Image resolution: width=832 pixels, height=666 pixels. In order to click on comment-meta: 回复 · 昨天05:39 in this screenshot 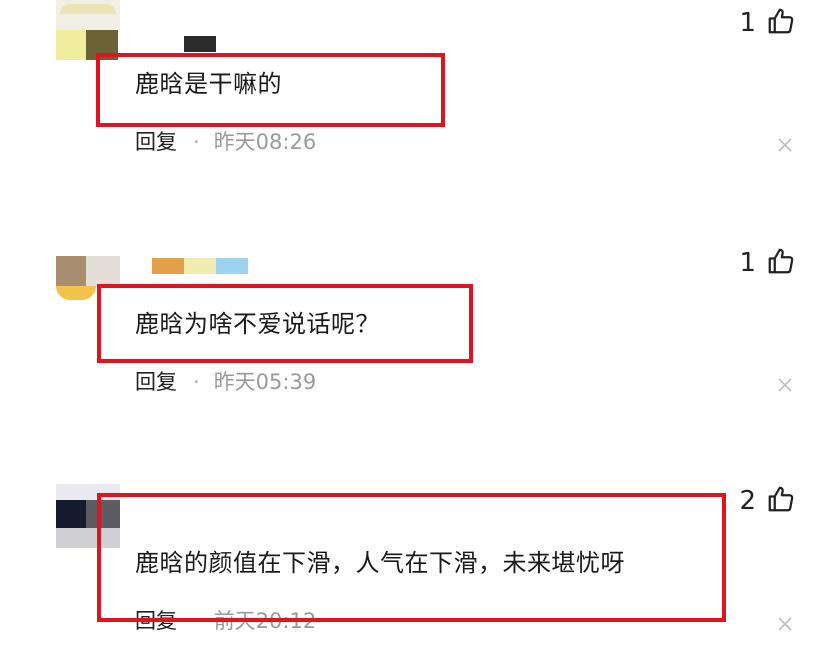, I will do `click(225, 381)`.